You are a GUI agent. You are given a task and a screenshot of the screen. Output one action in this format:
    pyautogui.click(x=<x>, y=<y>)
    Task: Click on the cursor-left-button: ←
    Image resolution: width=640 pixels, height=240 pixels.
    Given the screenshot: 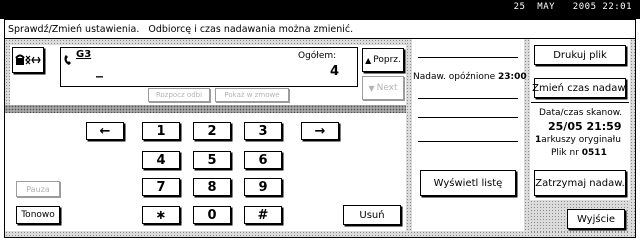 What is the action you would take?
    pyautogui.click(x=105, y=131)
    